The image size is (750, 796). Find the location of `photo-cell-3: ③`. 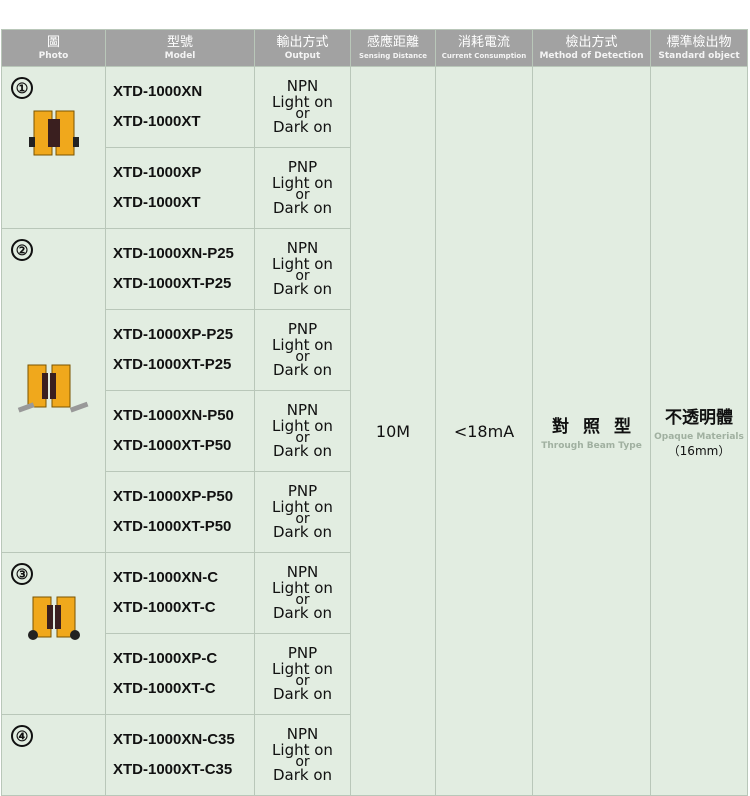

photo-cell-3: ③ is located at coordinates (53, 633).